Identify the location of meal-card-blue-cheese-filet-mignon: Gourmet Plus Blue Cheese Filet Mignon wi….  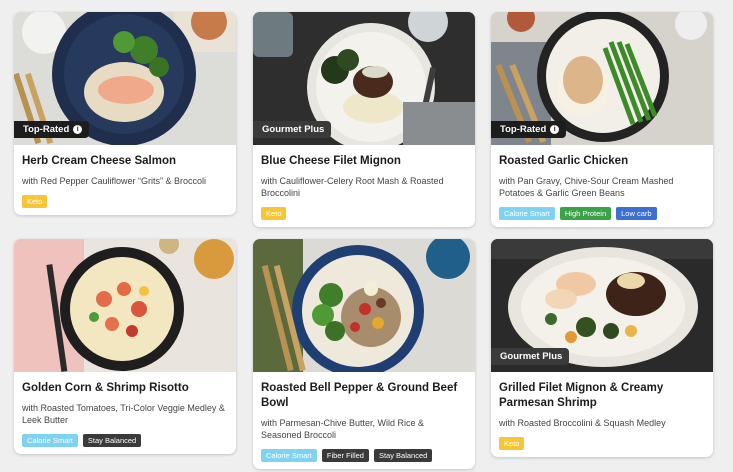
(364, 119).